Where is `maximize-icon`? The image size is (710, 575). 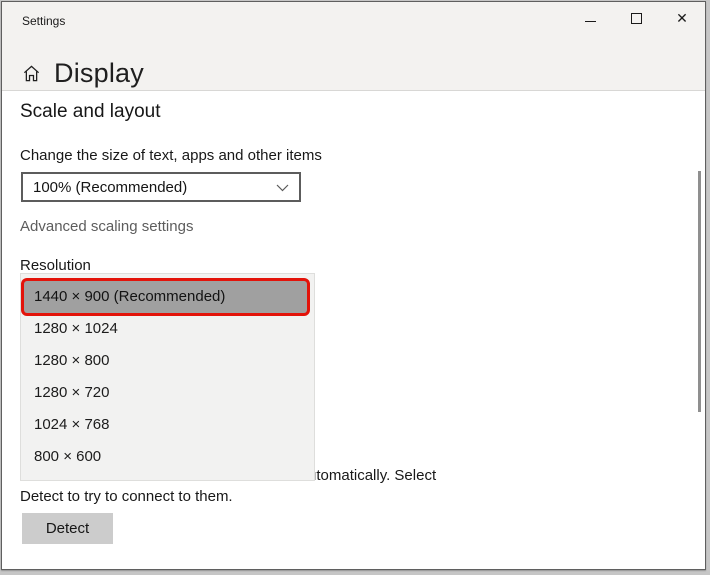 maximize-icon is located at coordinates (636, 18).